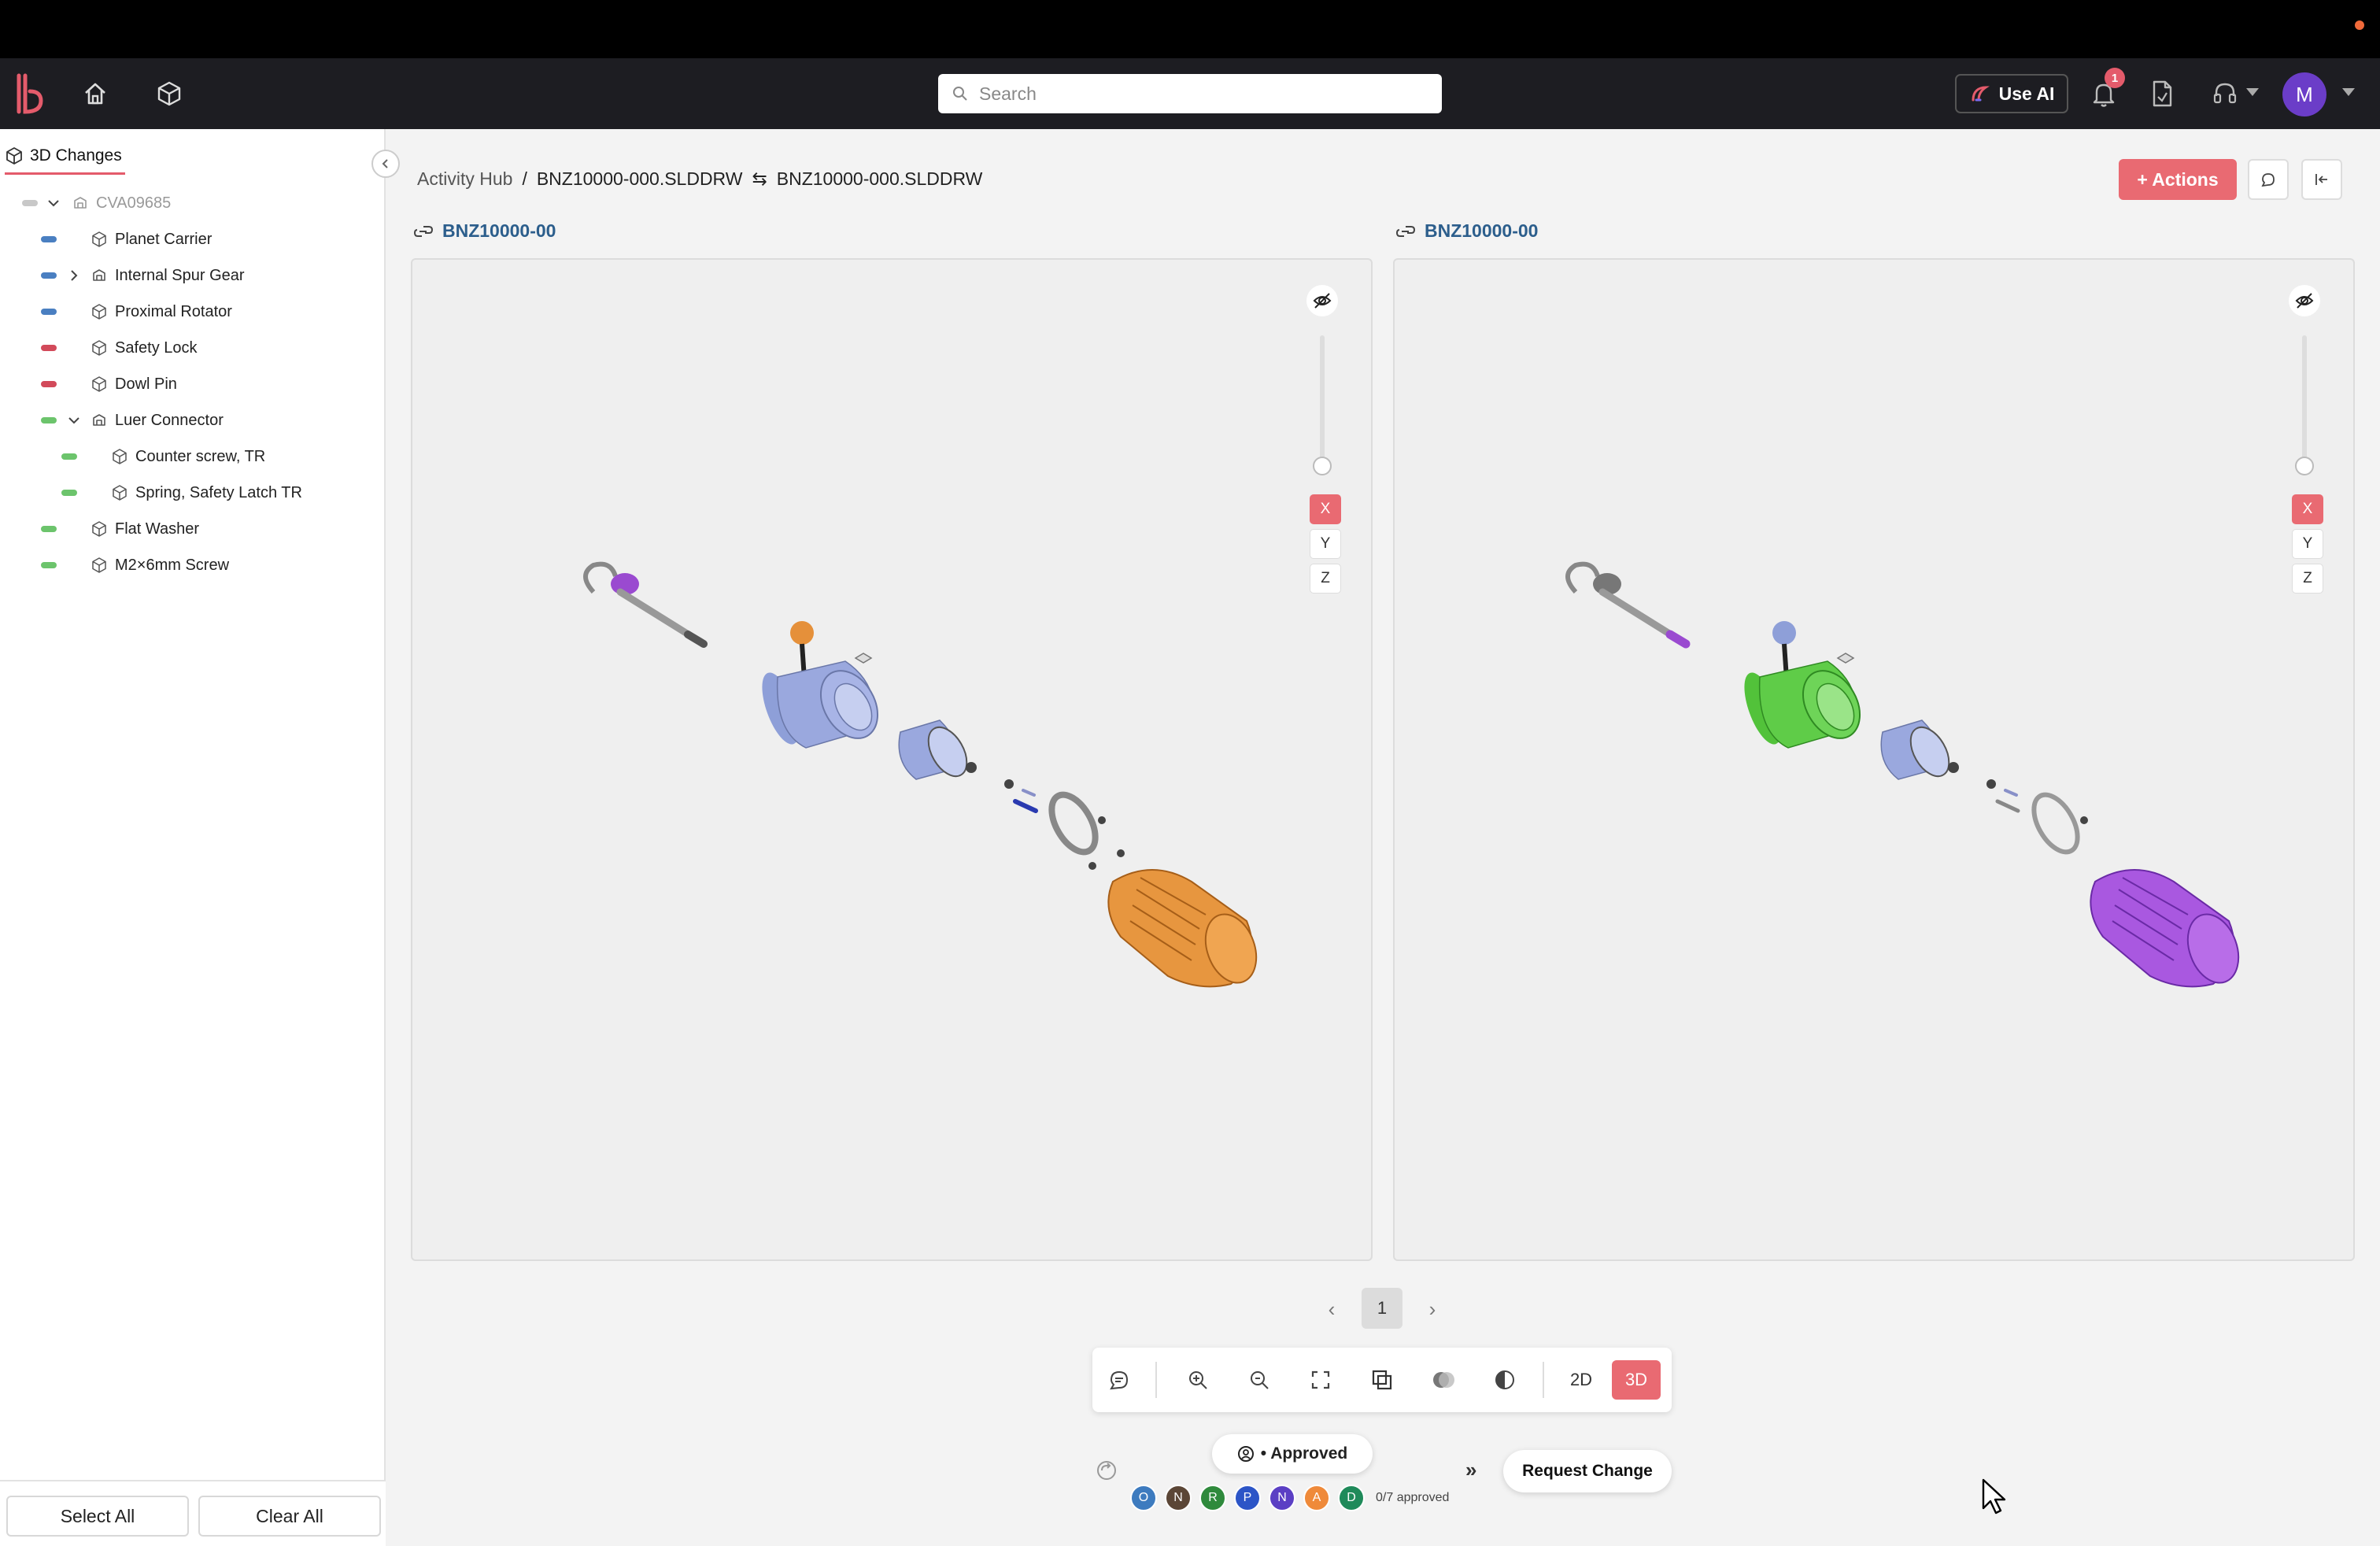  What do you see at coordinates (1482, 231) in the screenshot?
I see `right-pane-title-text: BNZ10000-00` at bounding box center [1482, 231].